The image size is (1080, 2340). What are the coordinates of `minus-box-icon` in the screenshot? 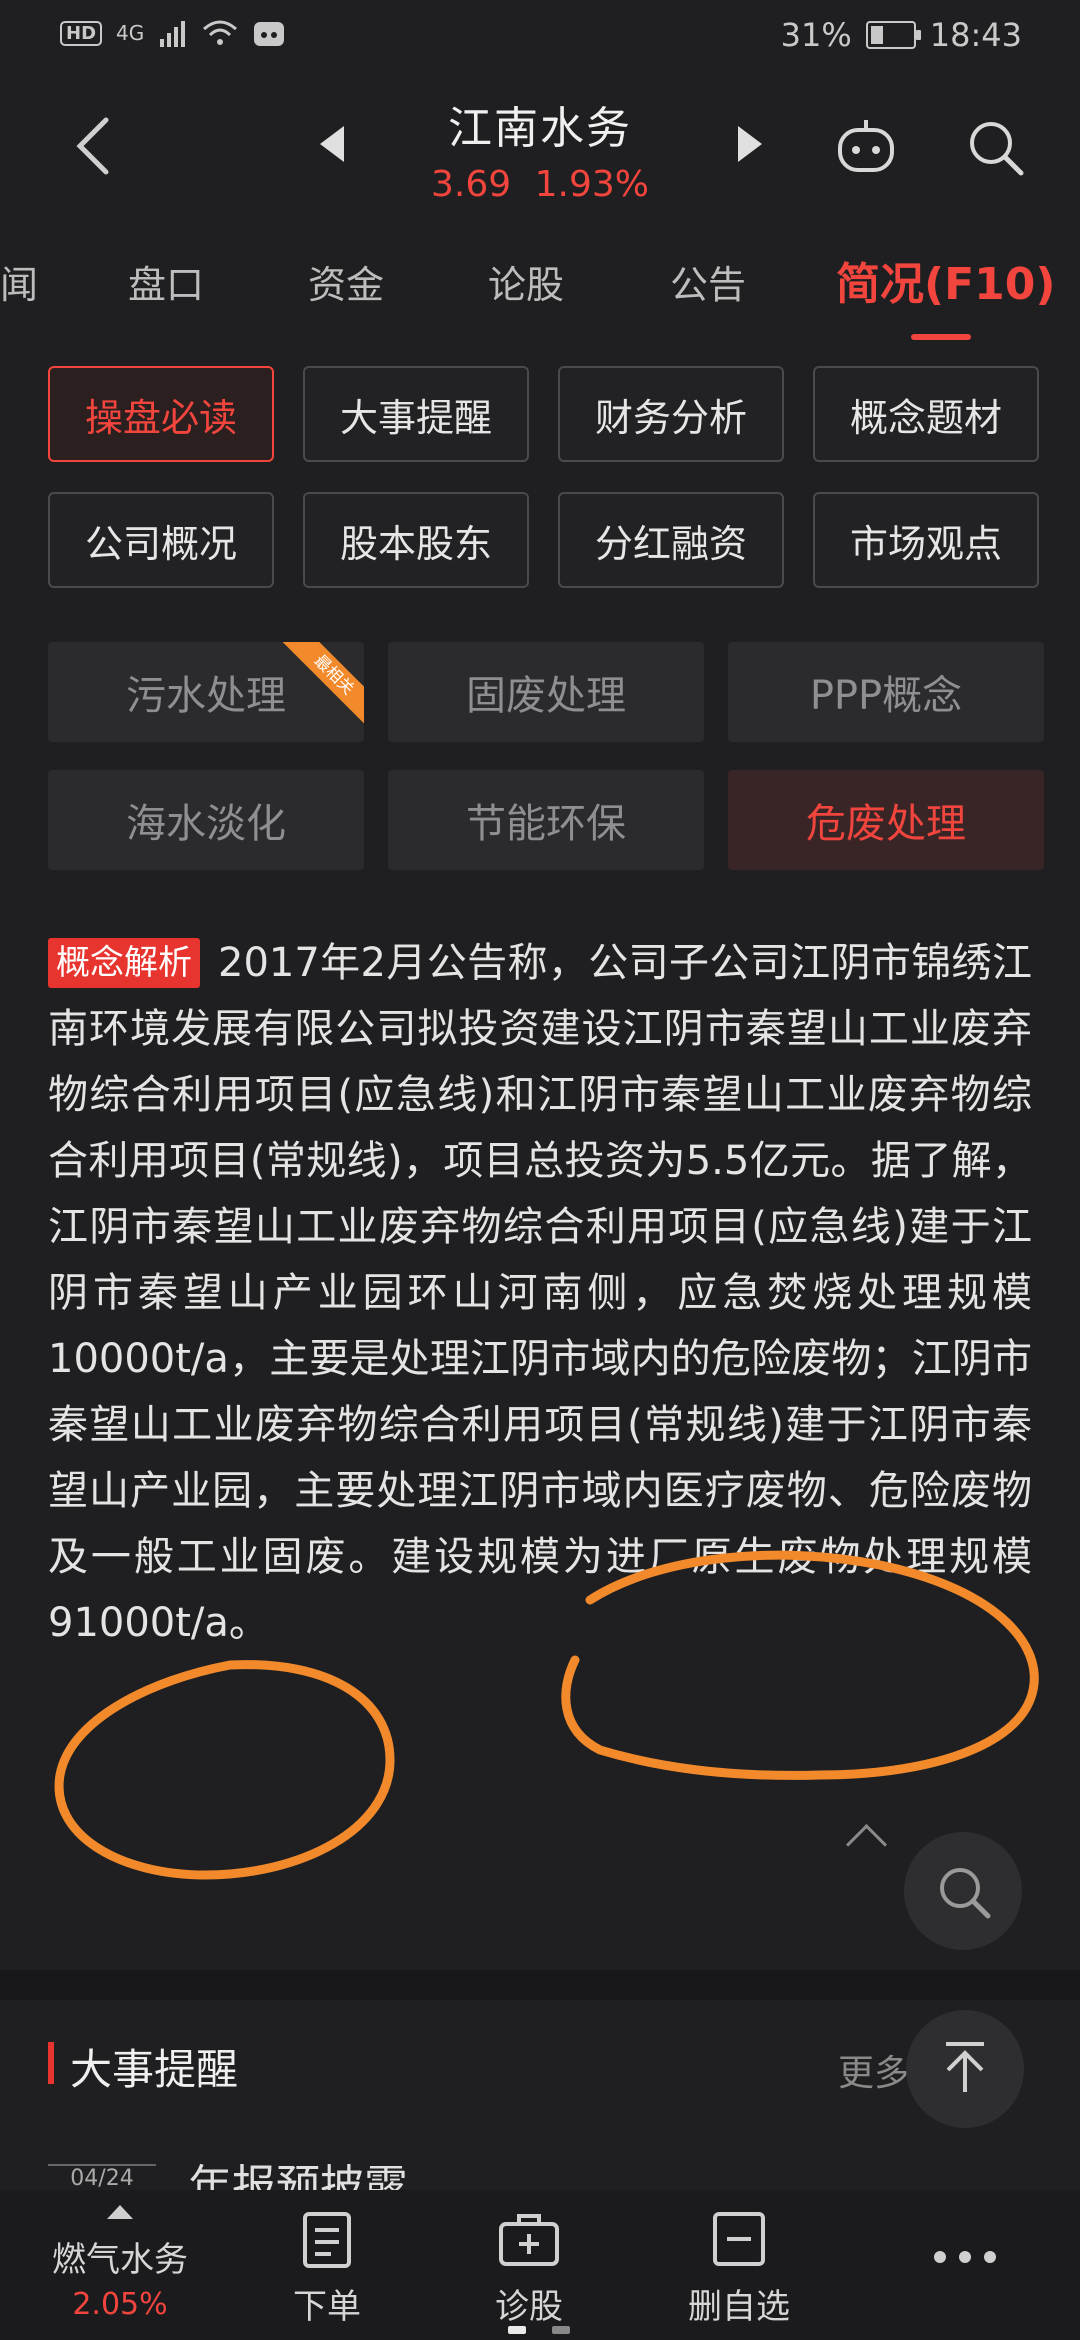 It's located at (739, 2239).